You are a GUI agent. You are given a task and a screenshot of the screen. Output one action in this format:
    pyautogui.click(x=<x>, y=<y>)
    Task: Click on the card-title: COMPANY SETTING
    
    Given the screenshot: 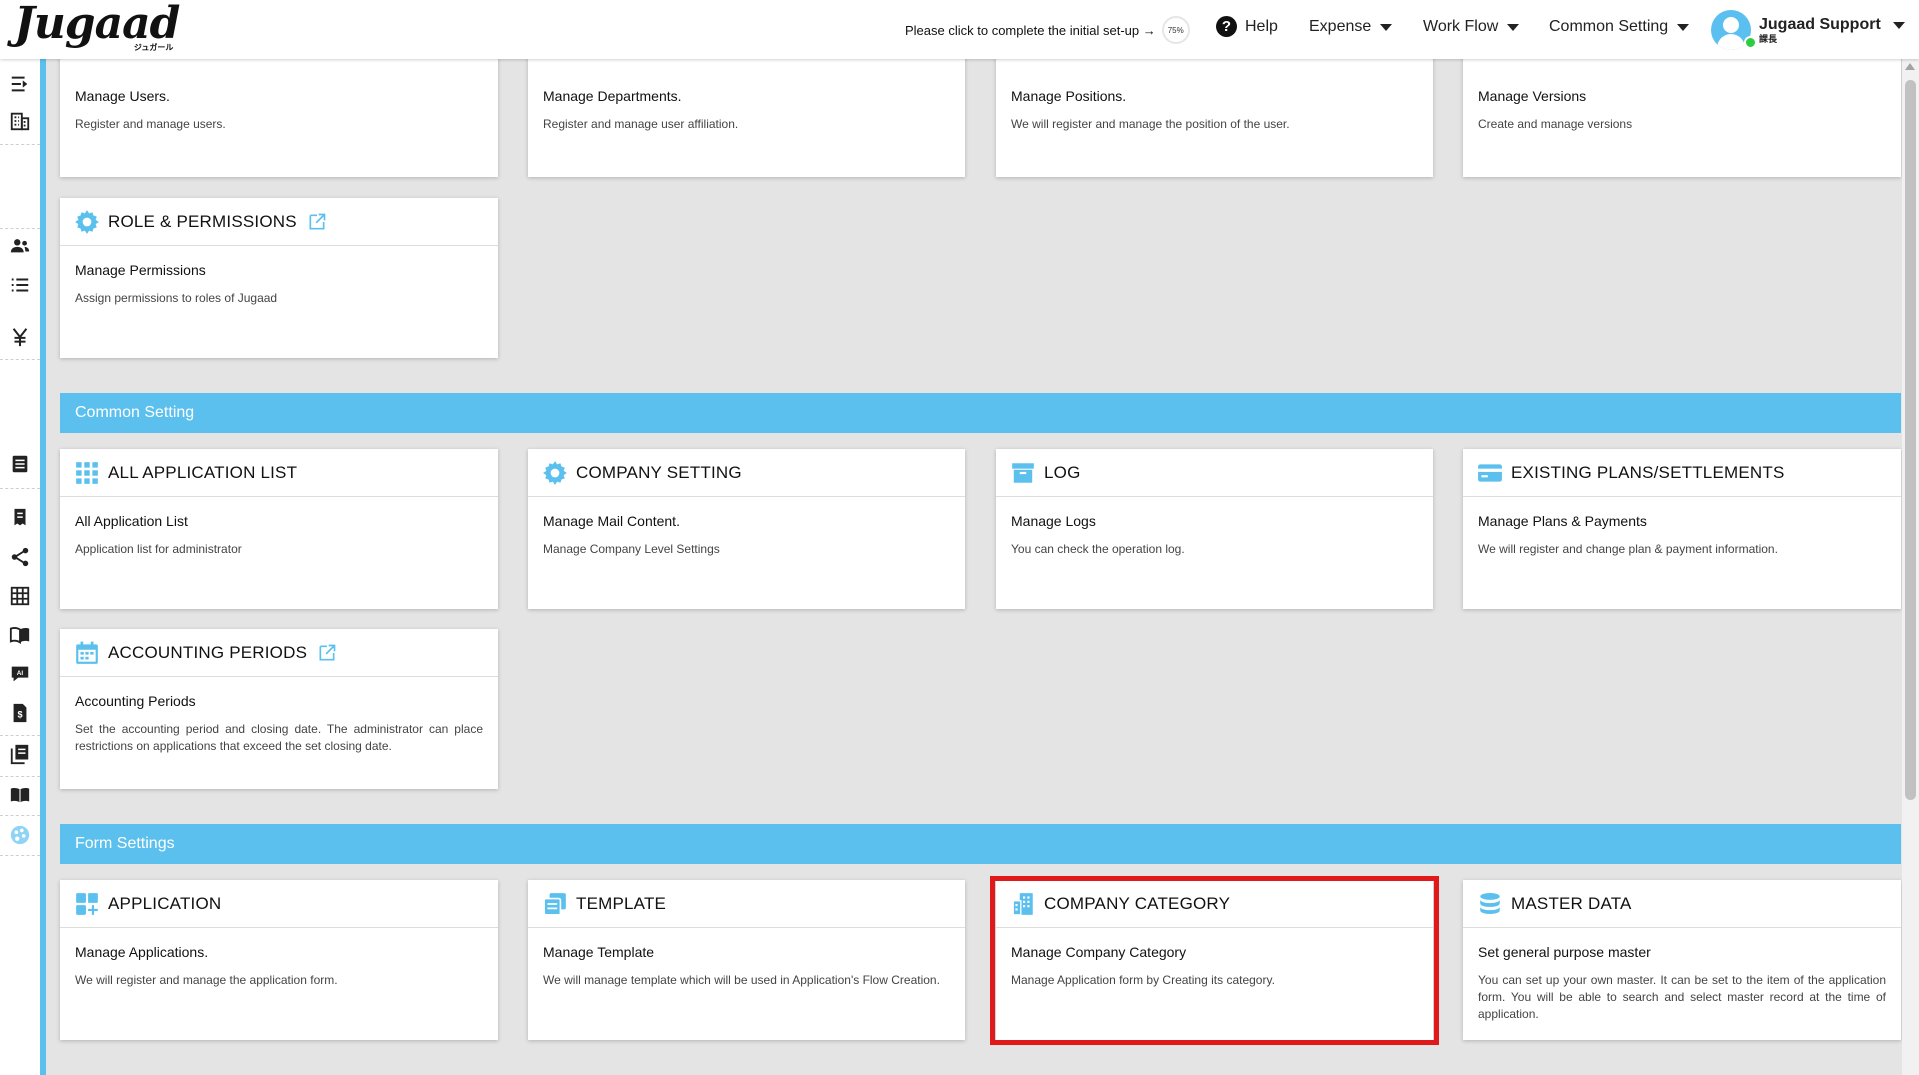 What is the action you would take?
    pyautogui.click(x=659, y=472)
    